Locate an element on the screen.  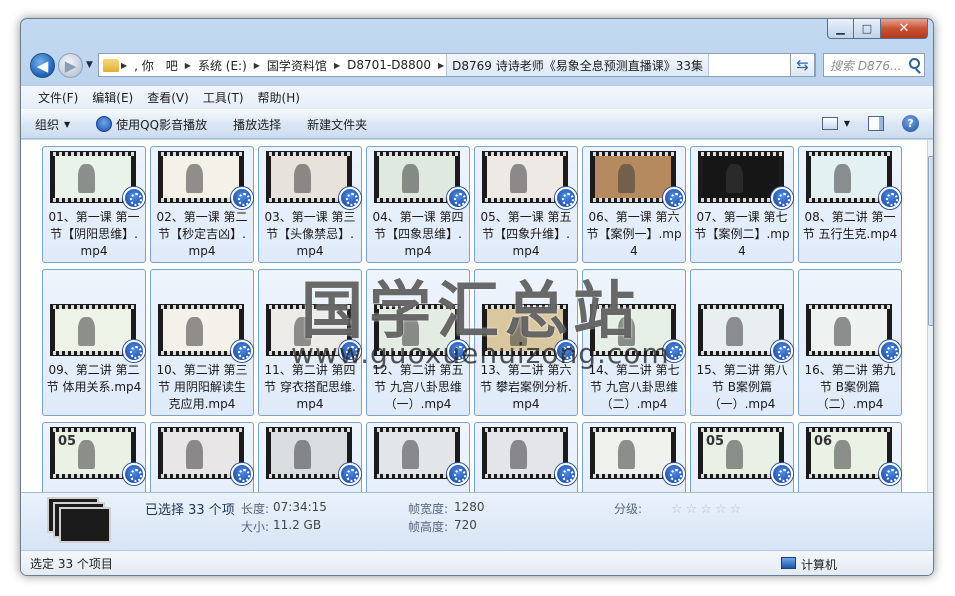
file-item: 13、第二讲 第六节 攀岩案例分析.mp4 is located at coordinates (526, 342).